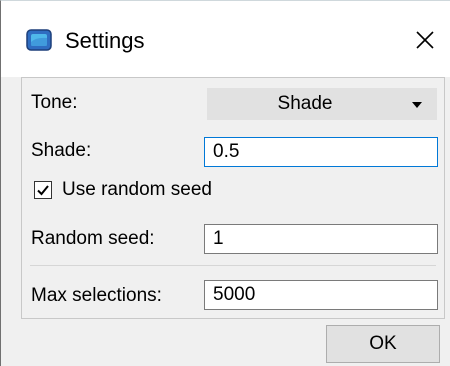 This screenshot has height=366, width=450. I want to click on use-random-seed-label: Use random seed, so click(137, 190).